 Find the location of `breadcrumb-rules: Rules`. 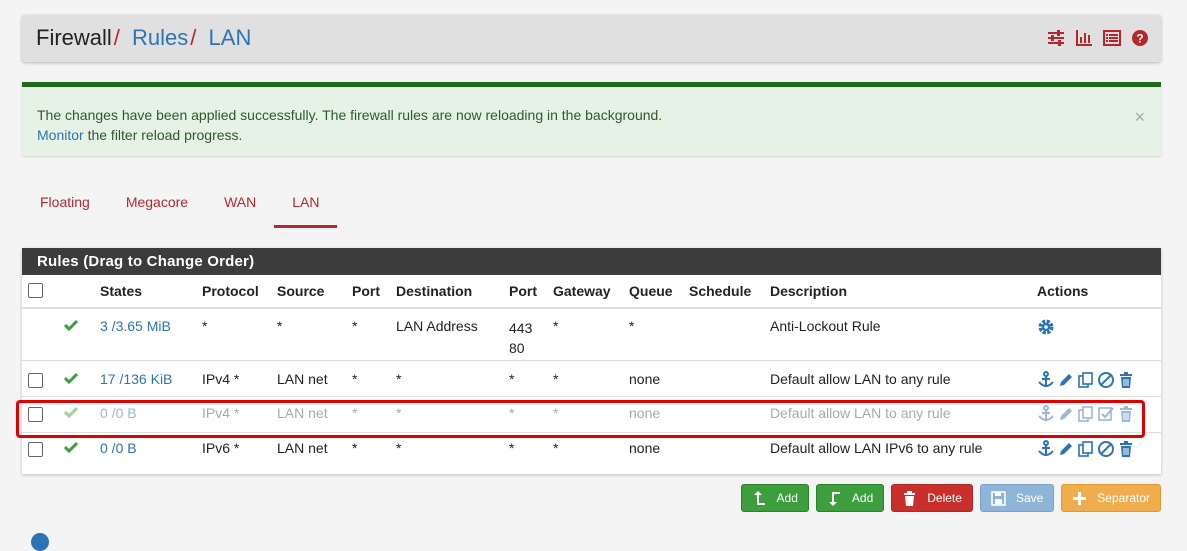

breadcrumb-rules: Rules is located at coordinates (160, 37).